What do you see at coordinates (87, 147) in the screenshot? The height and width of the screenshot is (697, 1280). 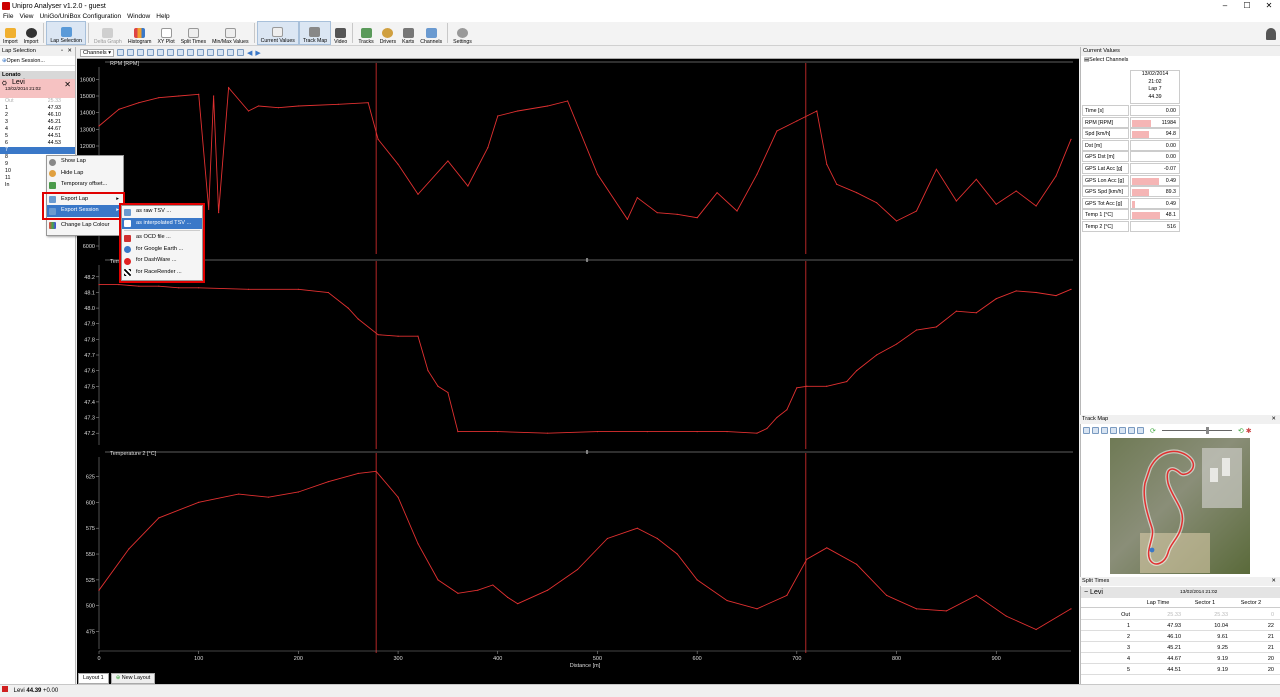 I see `y-tick-label: 12000` at bounding box center [87, 147].